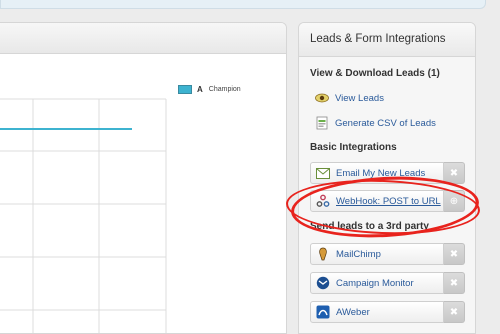 The width and height of the screenshot is (500, 334). Describe the element at coordinates (358, 254) in the screenshot. I see `mailchimp-label: MailChimp` at that location.